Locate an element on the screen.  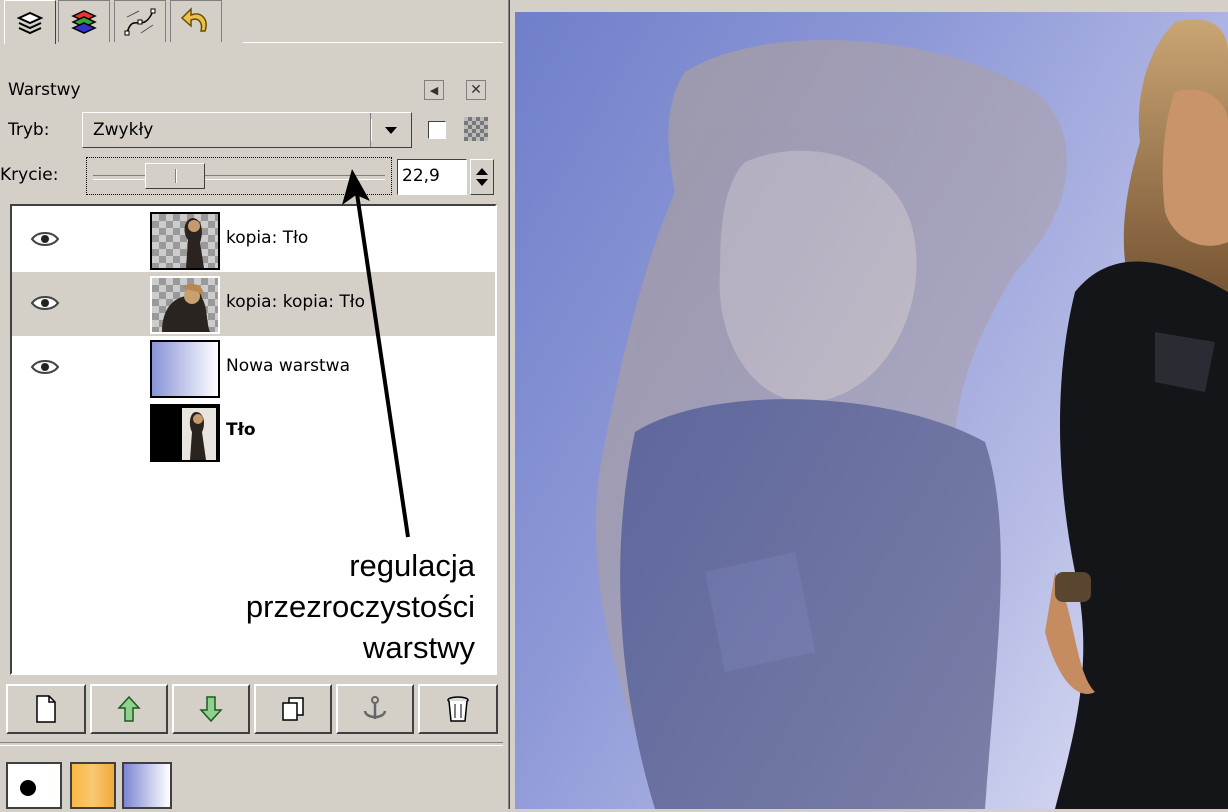
slider-thumb is located at coordinates (175, 176).